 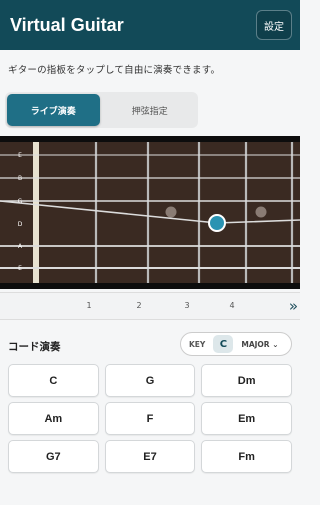 I want to click on scale-mode-value: MAJOR, so click(x=255, y=344).